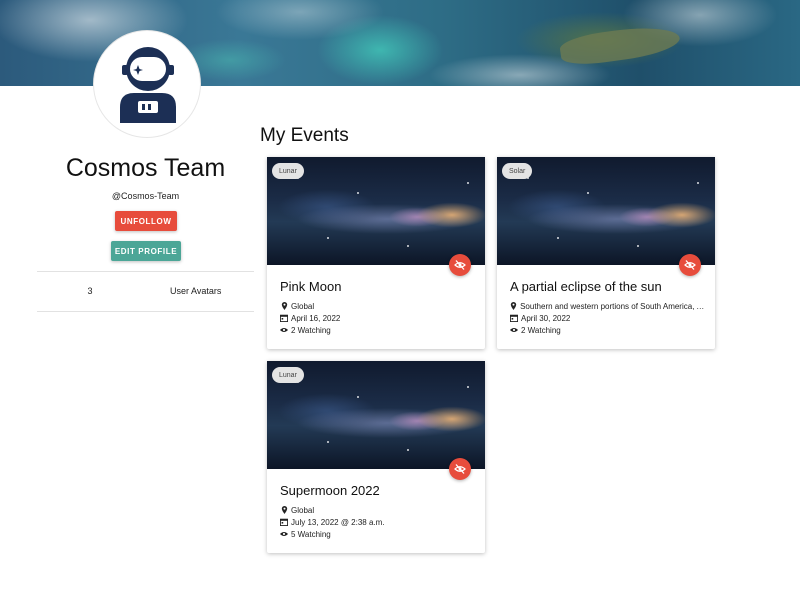 Image resolution: width=800 pixels, height=600 pixels. I want to click on event-date: April 30, 2022, so click(609, 318).